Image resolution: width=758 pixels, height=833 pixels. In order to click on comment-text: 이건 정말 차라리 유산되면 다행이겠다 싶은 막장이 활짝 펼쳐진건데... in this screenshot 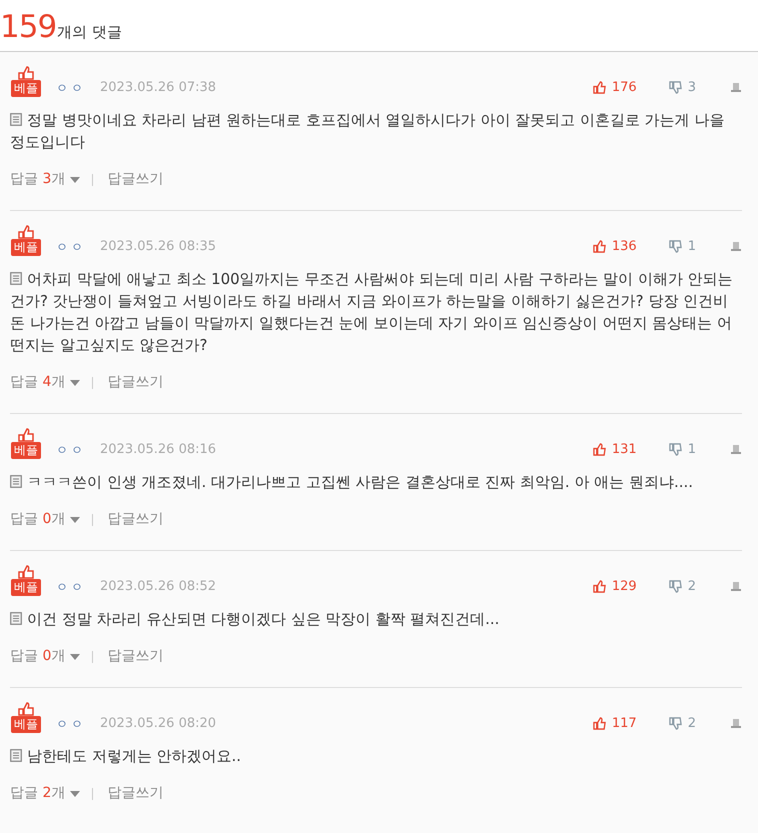, I will do `click(255, 619)`.